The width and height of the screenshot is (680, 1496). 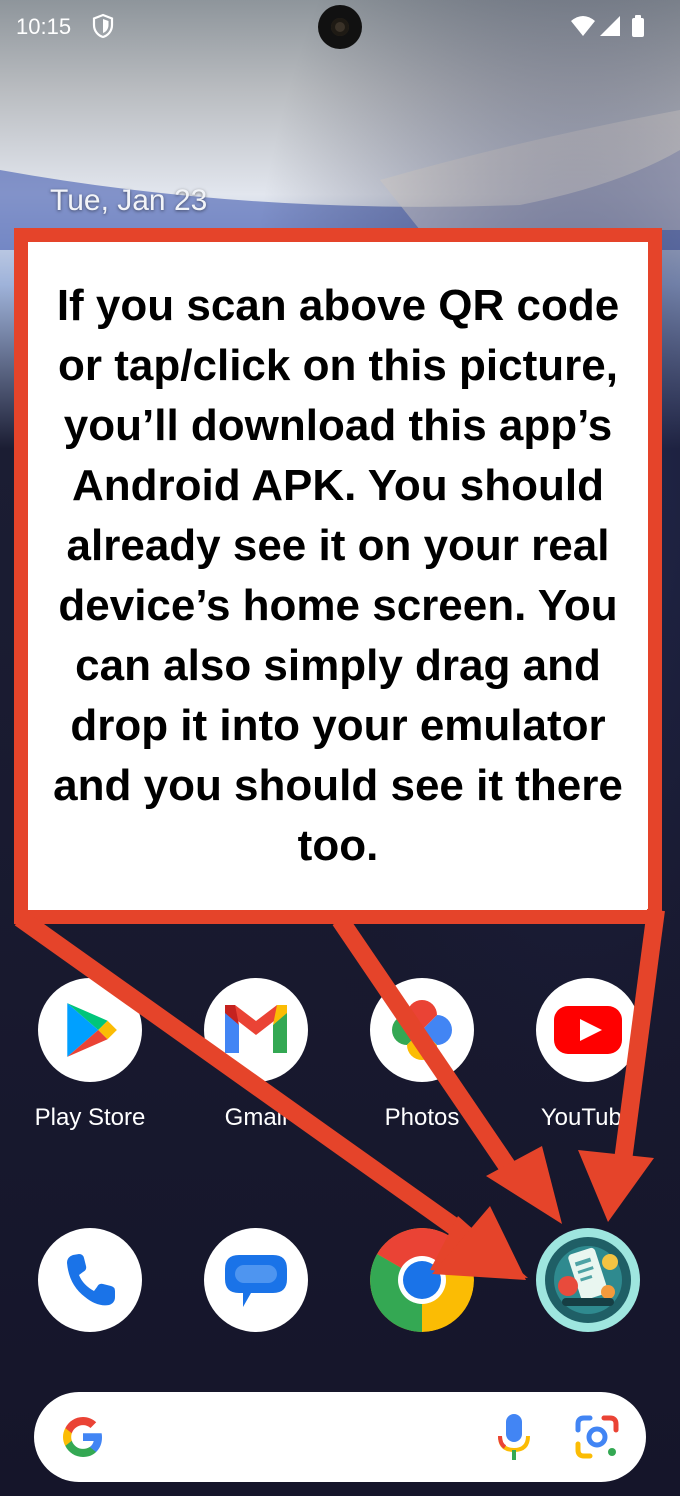 I want to click on app-label-gmail: Gmail, so click(x=256, y=1117).